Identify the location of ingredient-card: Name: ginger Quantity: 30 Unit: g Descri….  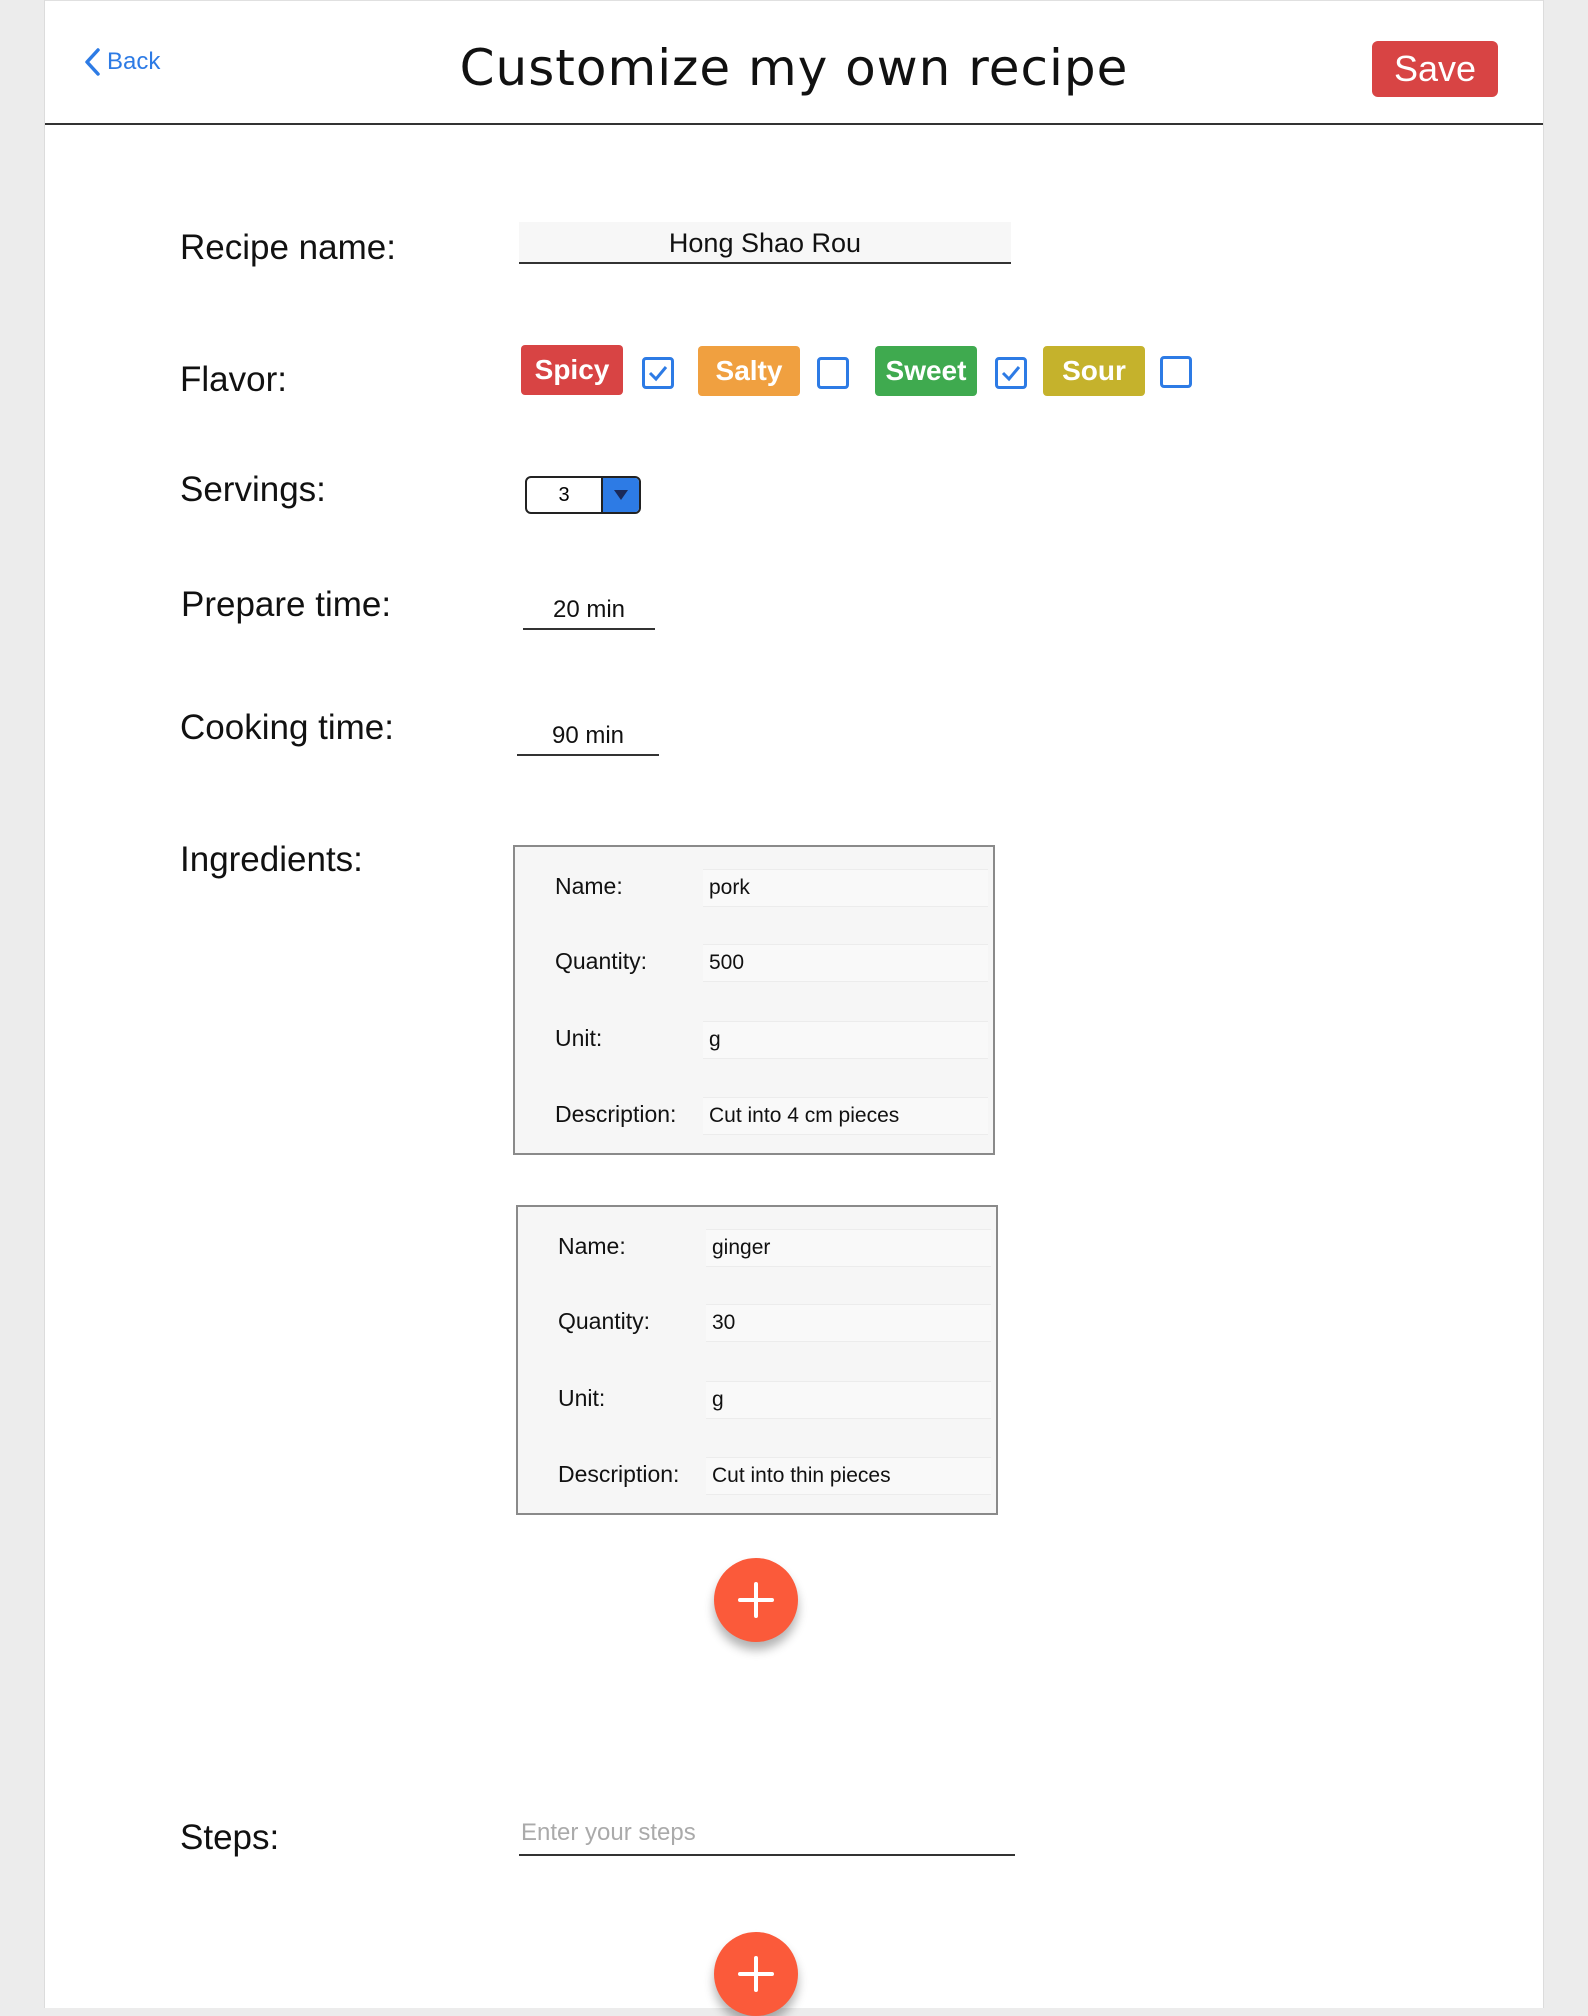
(757, 1360).